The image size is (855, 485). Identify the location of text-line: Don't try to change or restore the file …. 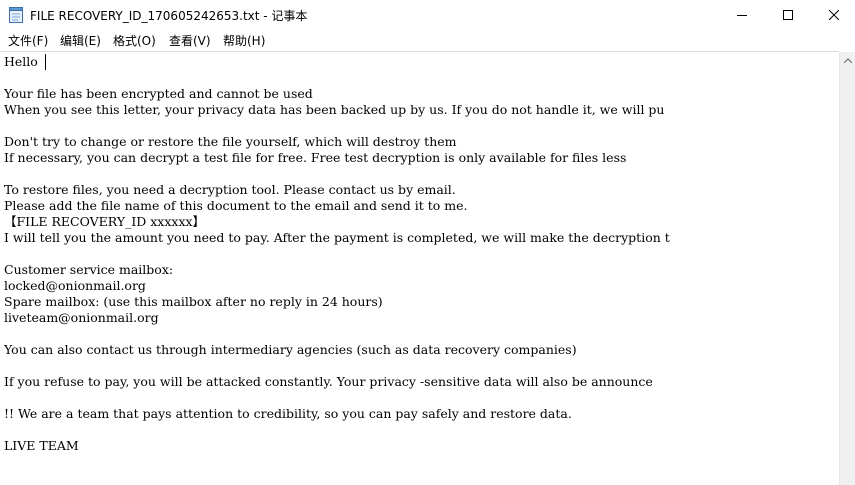
(230, 141).